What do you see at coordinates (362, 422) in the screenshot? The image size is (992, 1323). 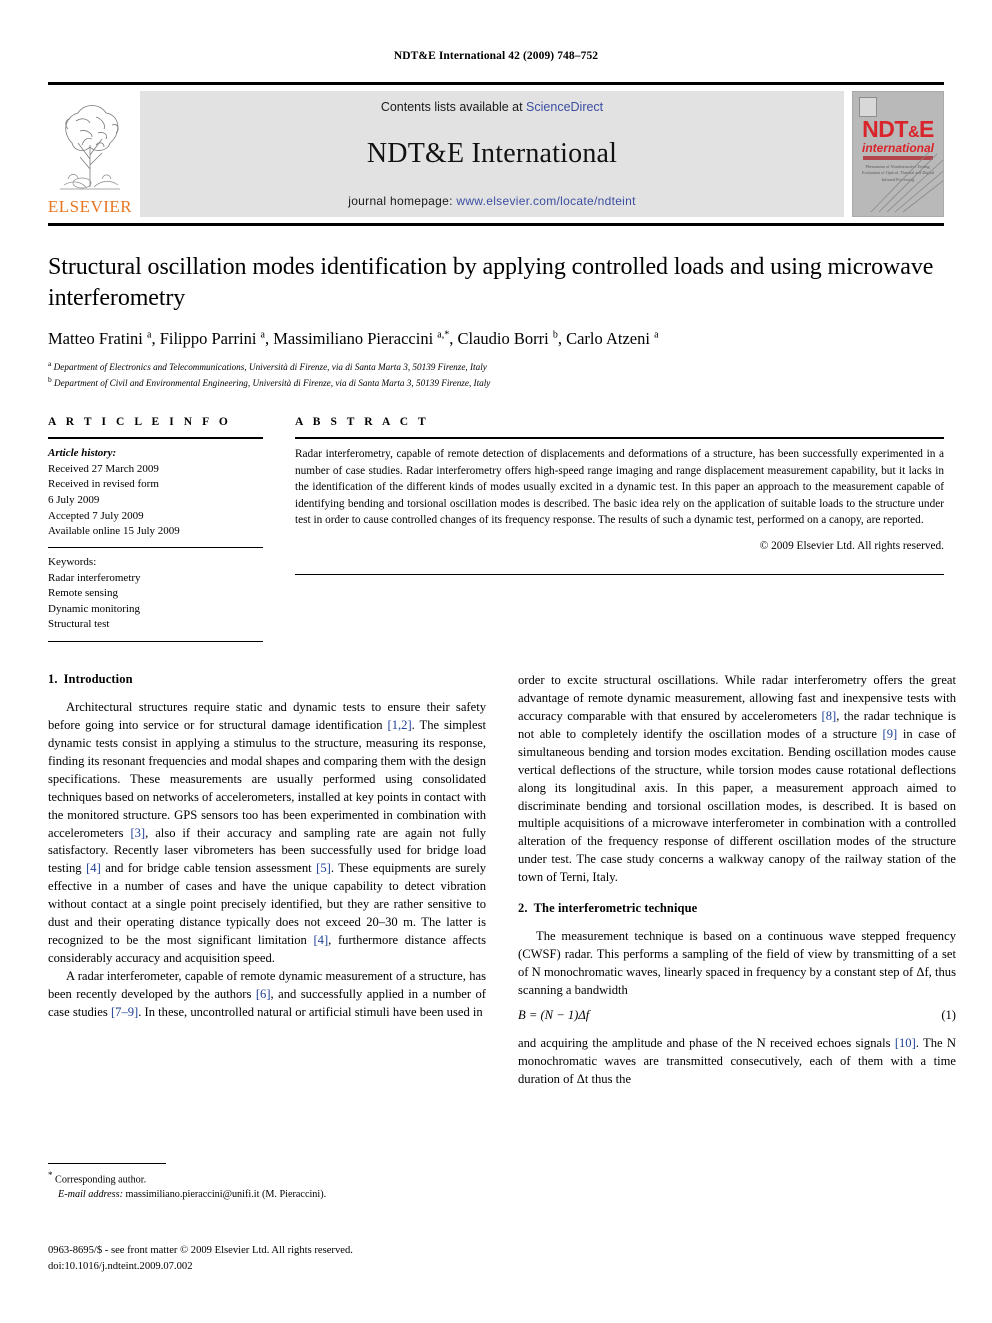 I see `abstract-heading: A B S T R A C T` at bounding box center [362, 422].